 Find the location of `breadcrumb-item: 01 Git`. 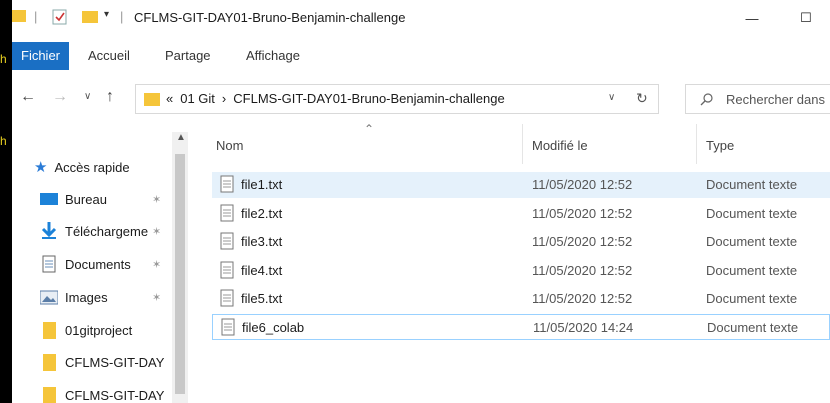

breadcrumb-item: 01 Git is located at coordinates (197, 98).